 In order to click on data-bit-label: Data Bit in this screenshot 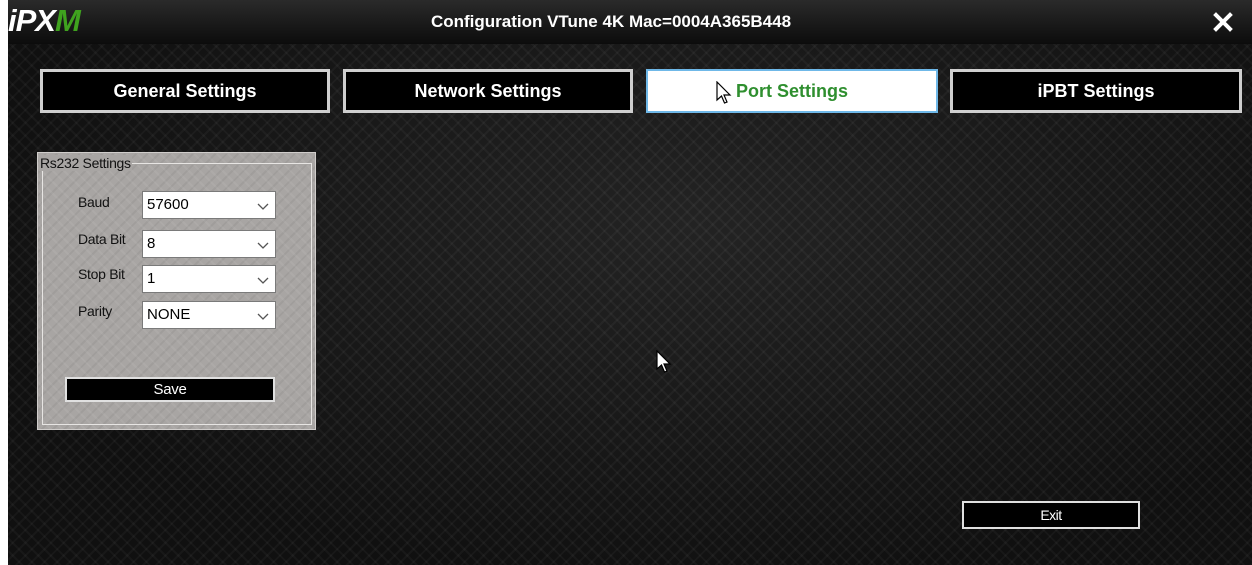, I will do `click(102, 239)`.